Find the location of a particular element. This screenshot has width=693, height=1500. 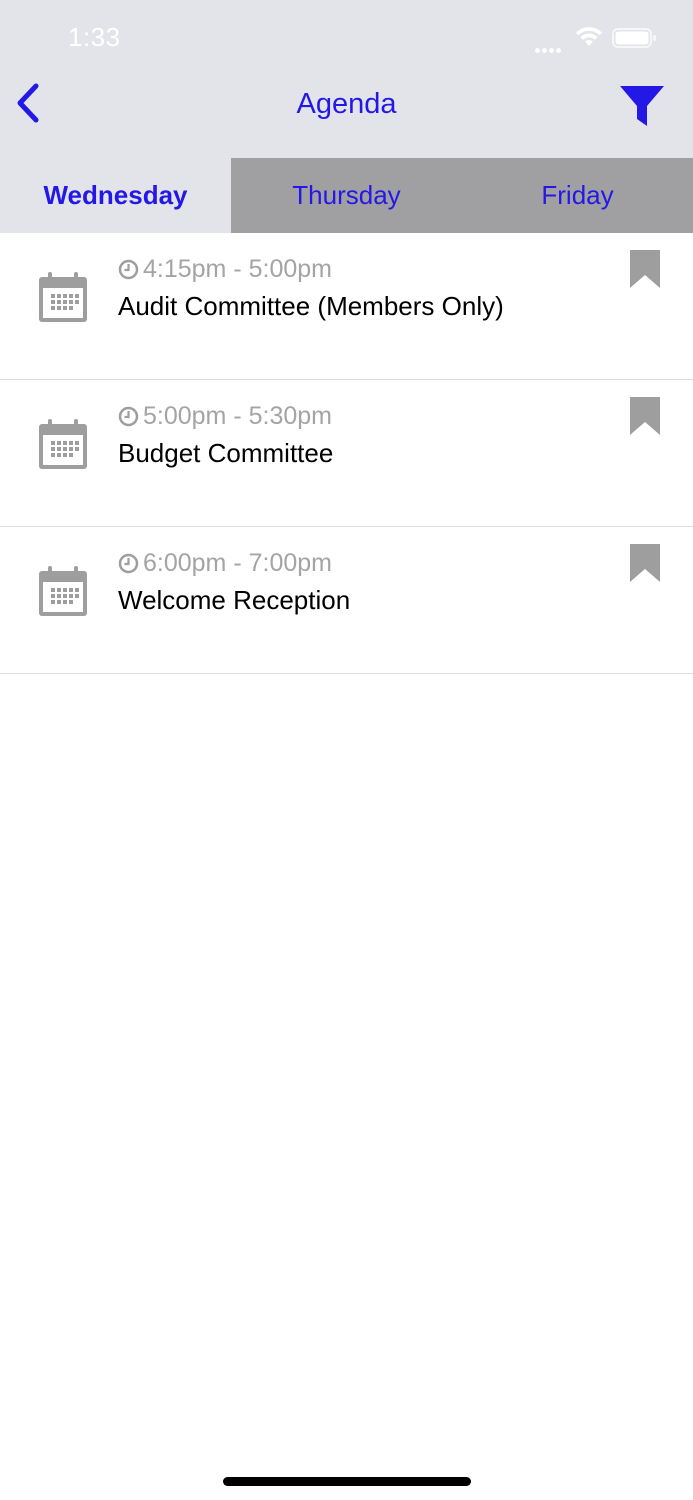

battery-icon is located at coordinates (634, 38).